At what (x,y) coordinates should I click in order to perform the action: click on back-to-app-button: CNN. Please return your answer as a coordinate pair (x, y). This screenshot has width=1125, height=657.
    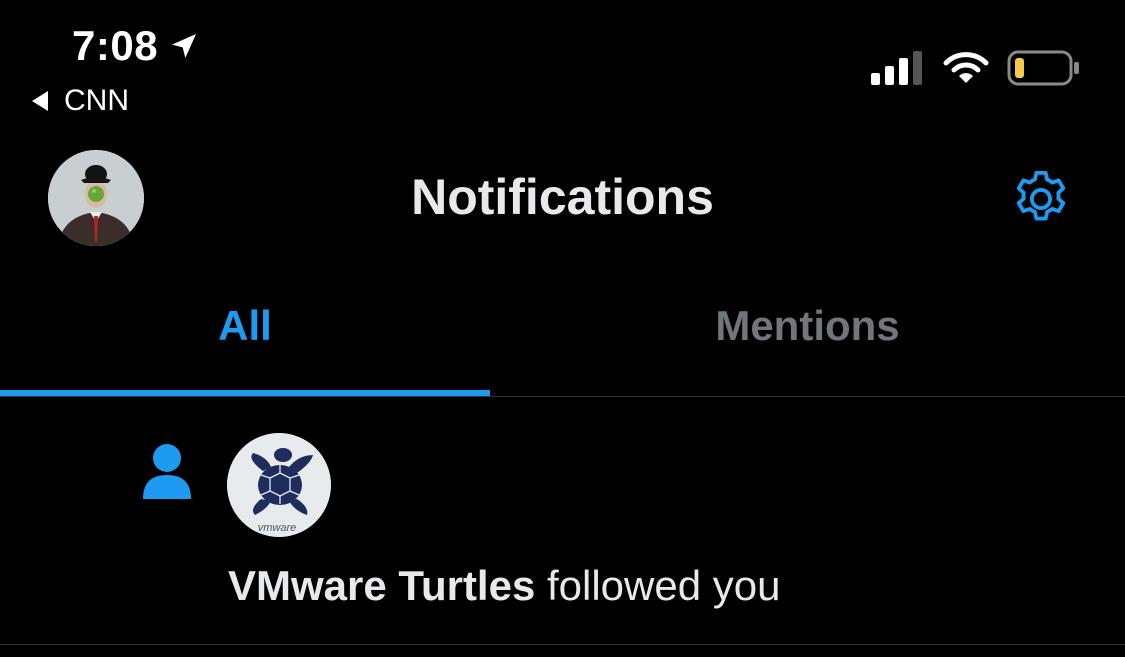
    Looking at the image, I should click on (79, 101).